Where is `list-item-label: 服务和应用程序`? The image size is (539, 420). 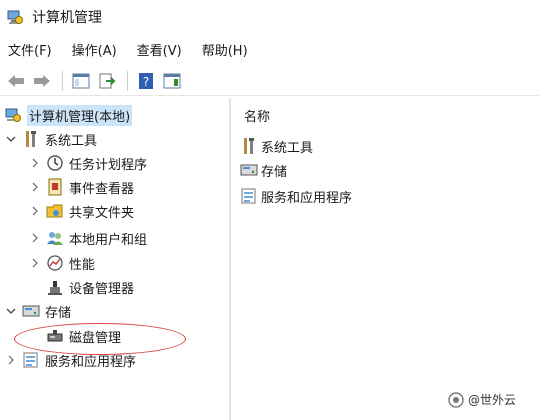 list-item-label: 服务和应用程序 is located at coordinates (307, 198).